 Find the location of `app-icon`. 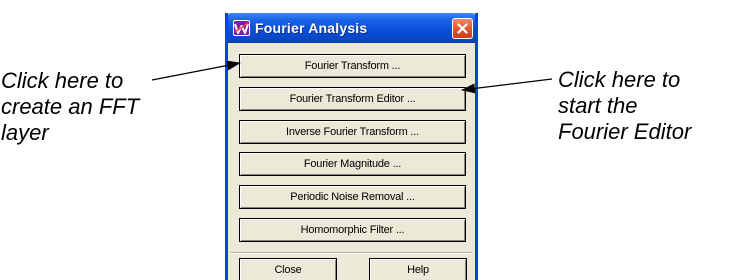

app-icon is located at coordinates (241, 28).